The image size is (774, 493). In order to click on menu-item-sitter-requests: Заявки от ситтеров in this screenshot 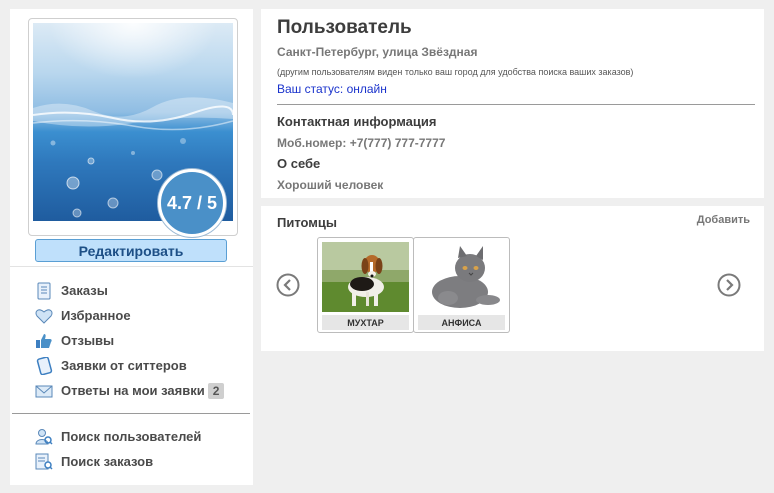, I will do `click(129, 365)`.